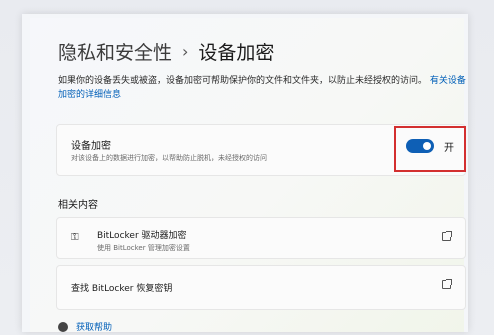 This screenshot has width=494, height=335. Describe the element at coordinates (449, 148) in the screenshot. I see `toggle-state-label: 开` at that location.